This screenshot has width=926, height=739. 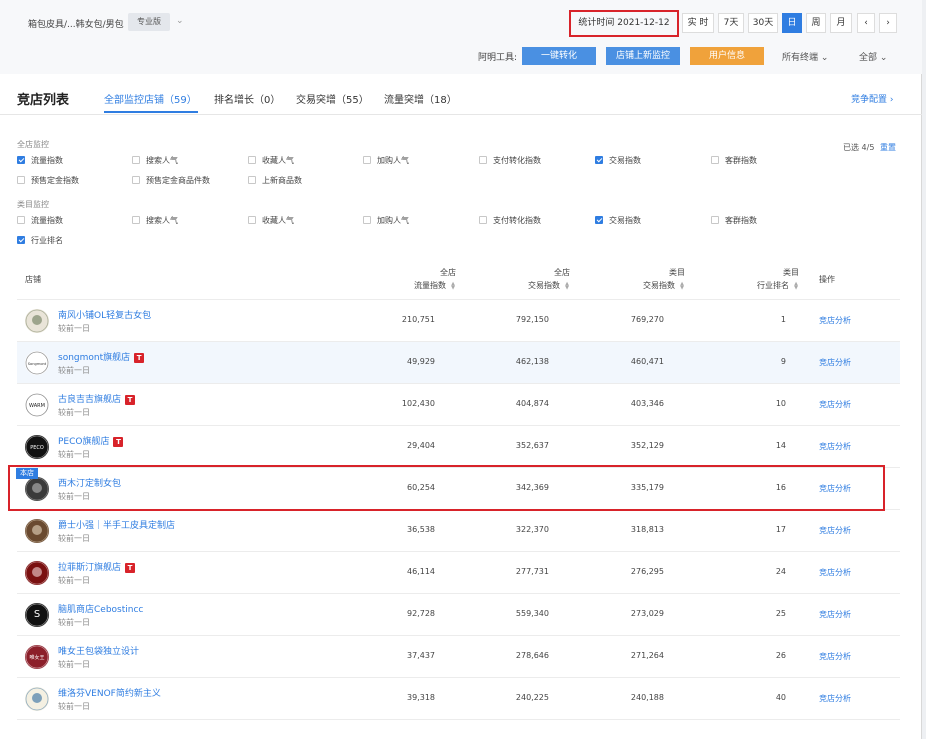 I want to click on shop-name-link: 脑肌商店Cebostincc, so click(x=100, y=608).